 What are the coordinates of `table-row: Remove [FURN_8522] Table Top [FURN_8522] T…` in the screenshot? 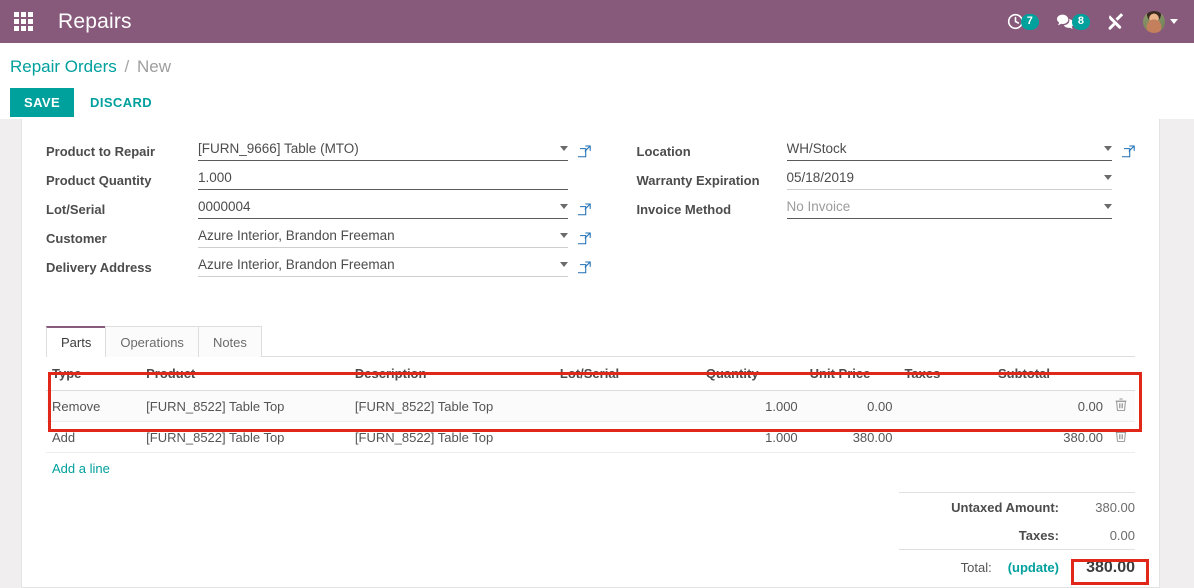 It's located at (590, 406).